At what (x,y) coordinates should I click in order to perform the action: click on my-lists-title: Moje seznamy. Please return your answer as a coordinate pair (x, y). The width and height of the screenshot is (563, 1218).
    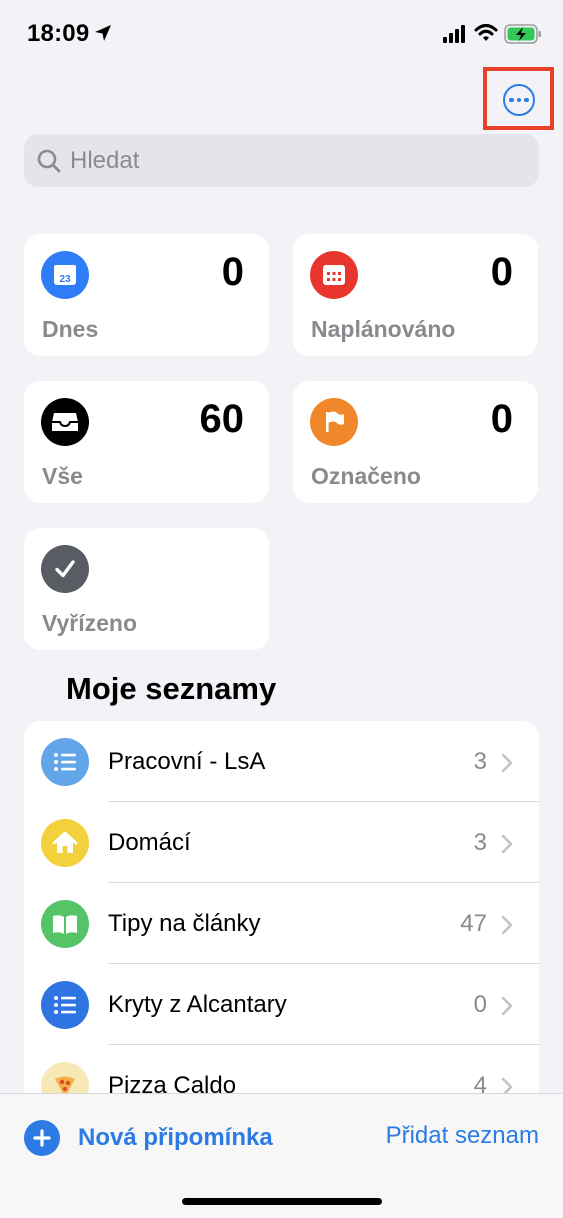
    Looking at the image, I should click on (171, 688).